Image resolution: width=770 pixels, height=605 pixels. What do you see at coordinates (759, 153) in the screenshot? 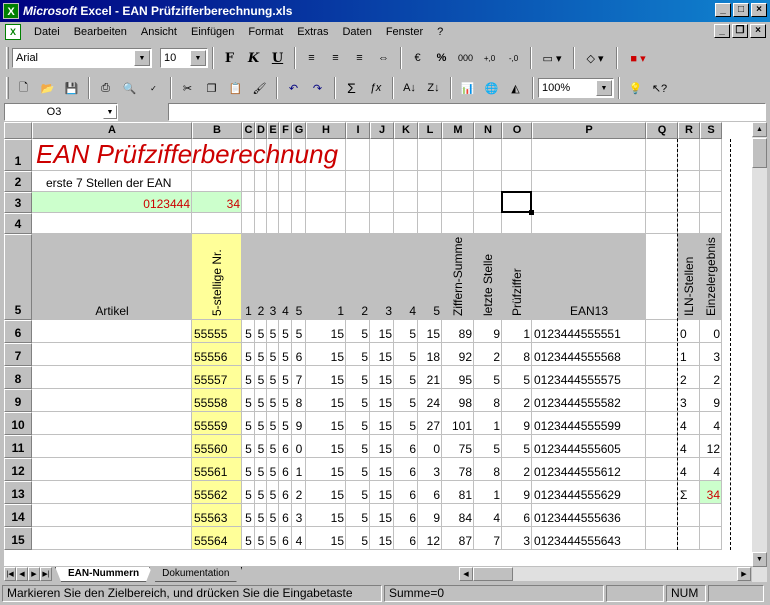
I see `scroll-thumb` at bounding box center [759, 153].